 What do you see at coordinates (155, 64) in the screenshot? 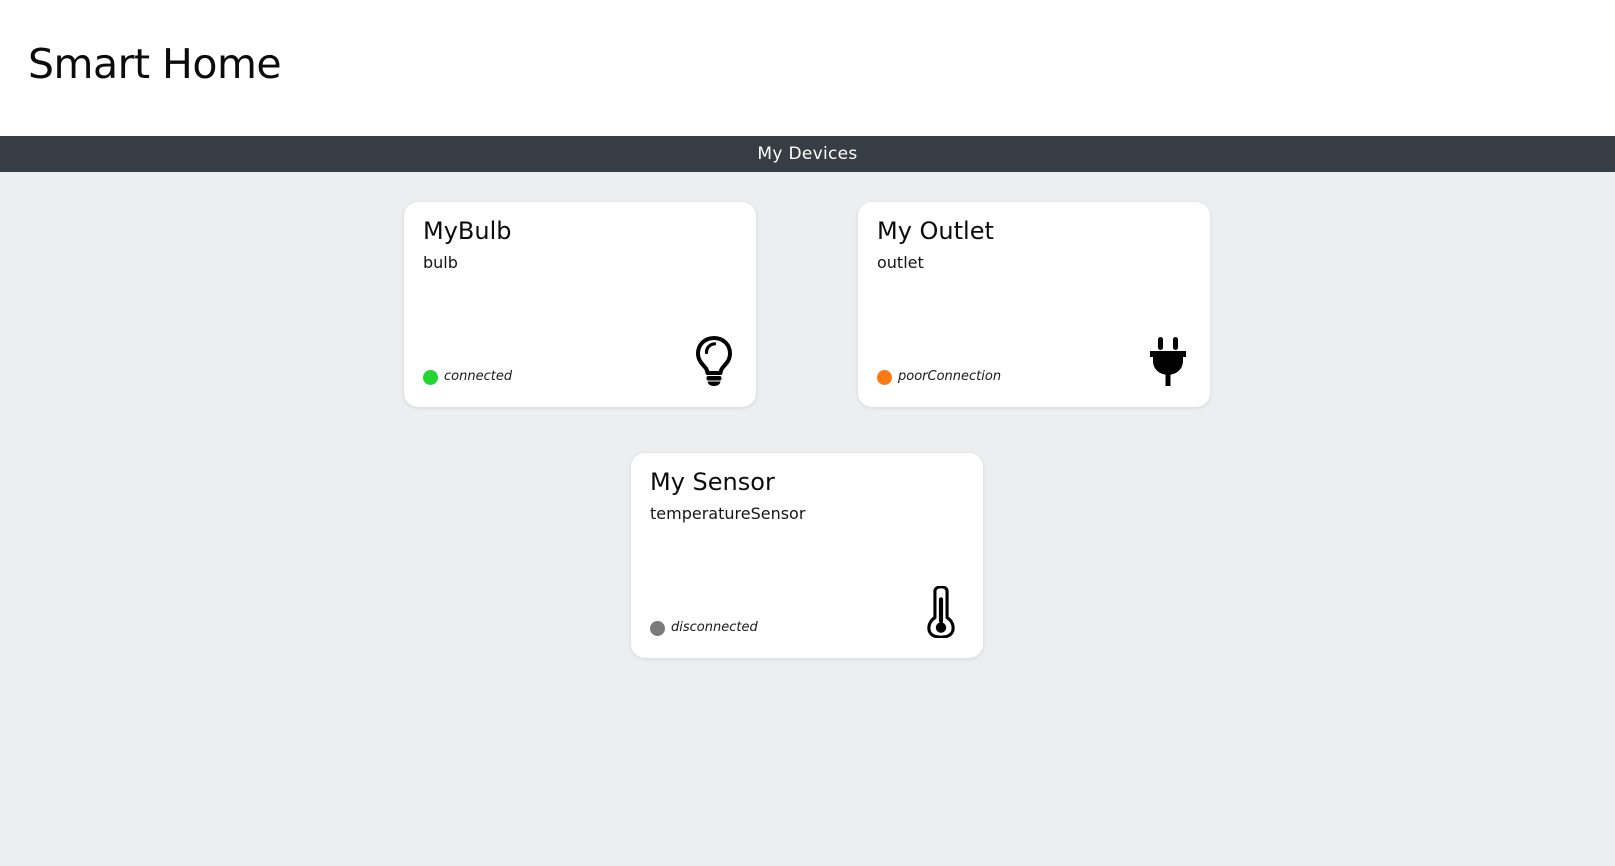
I see `app-title: Smart Home` at bounding box center [155, 64].